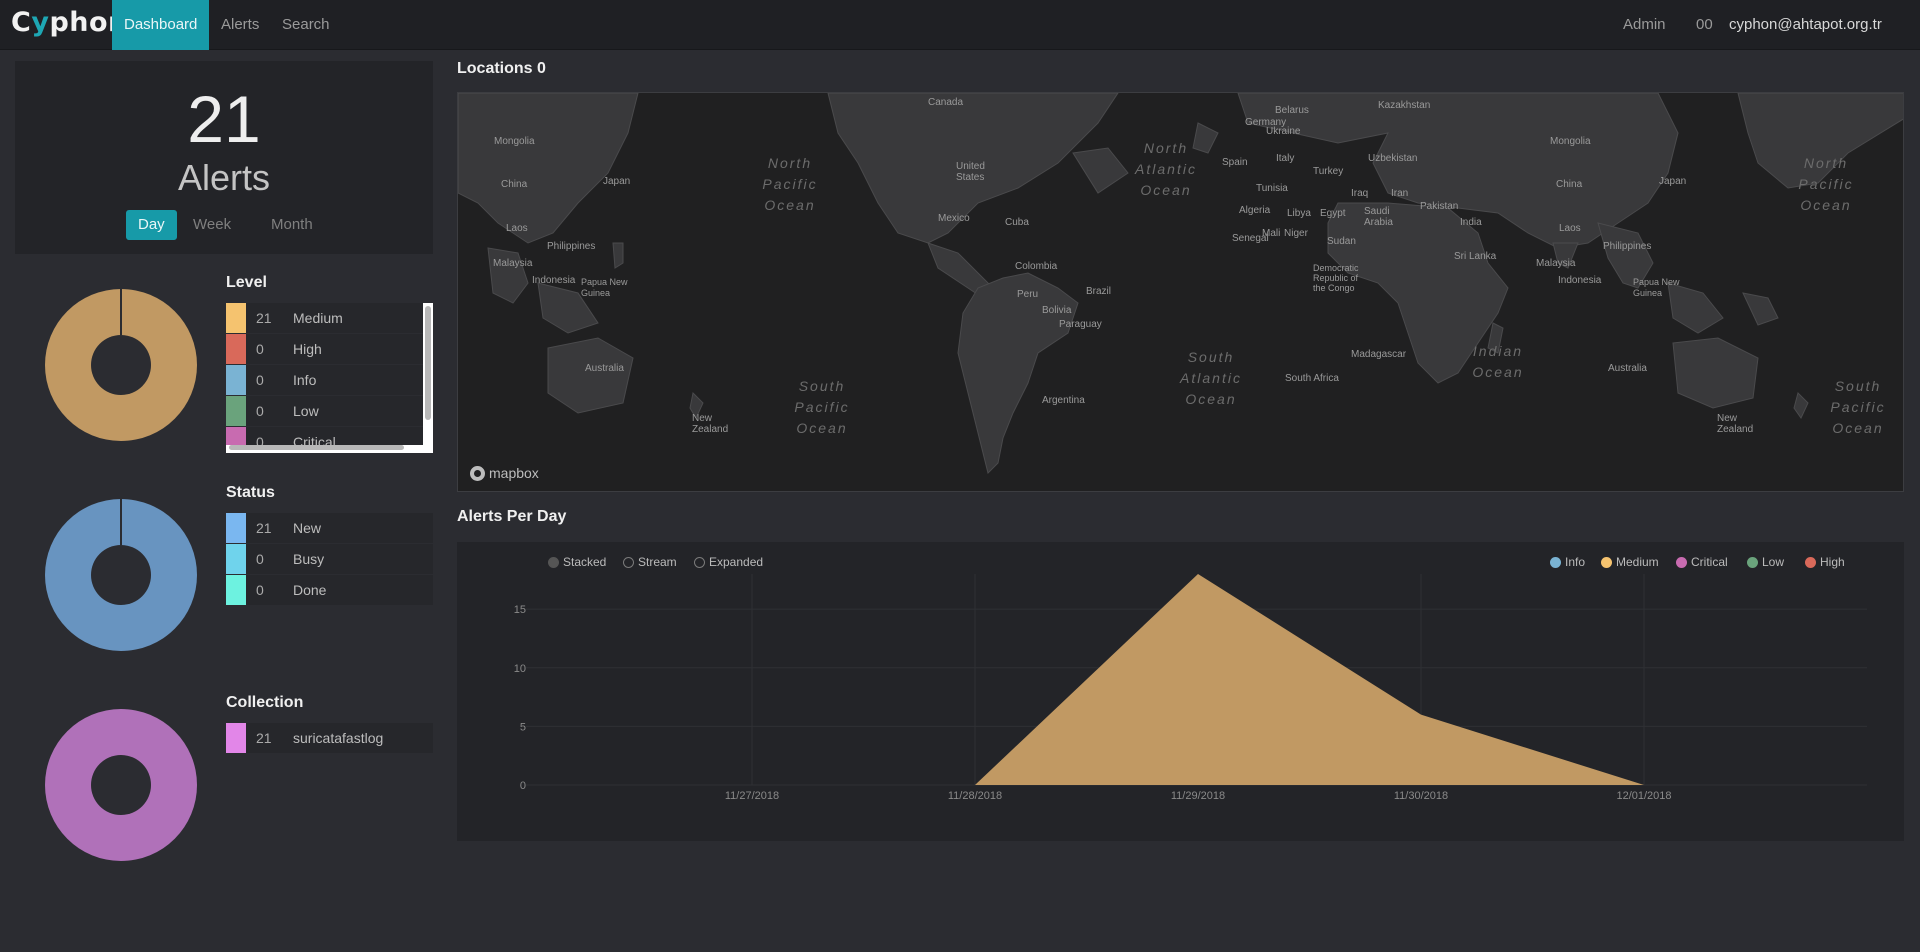 The image size is (1920, 952). Describe the element at coordinates (236, 411) in the screenshot. I see `low-swatch` at that location.